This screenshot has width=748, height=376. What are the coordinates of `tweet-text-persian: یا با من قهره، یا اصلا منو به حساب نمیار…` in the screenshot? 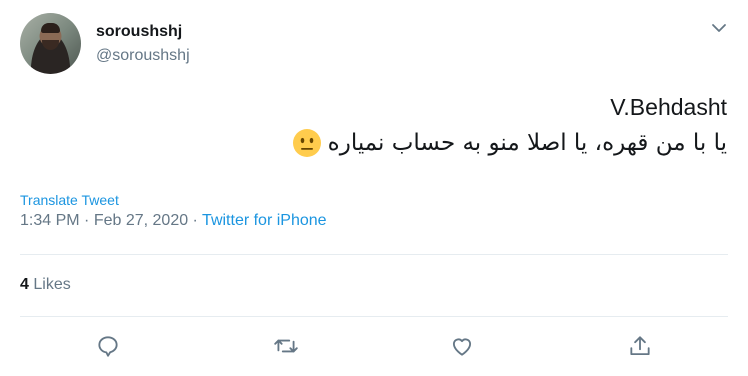 It's located at (527, 143).